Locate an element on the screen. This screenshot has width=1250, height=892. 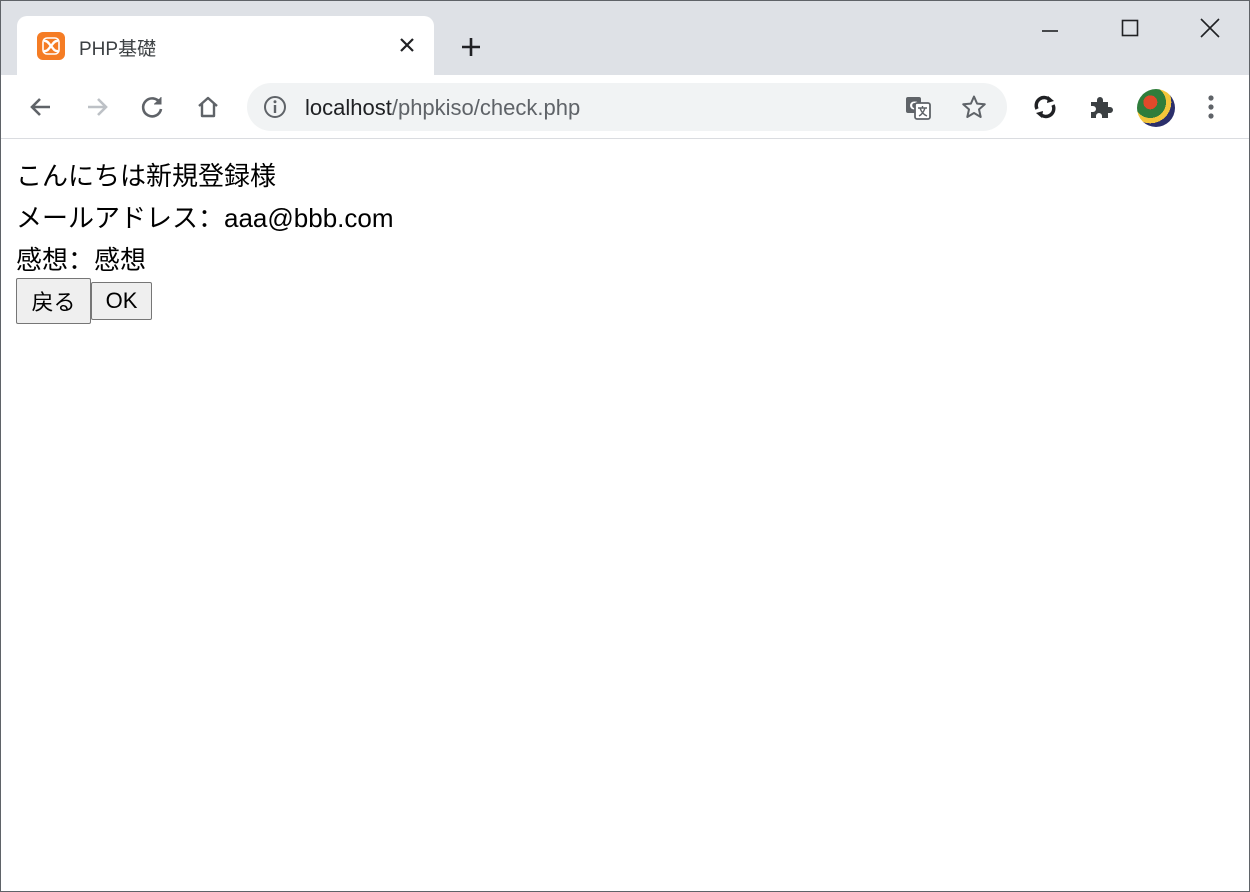
extensions-puzzle-icon is located at coordinates (1101, 107).